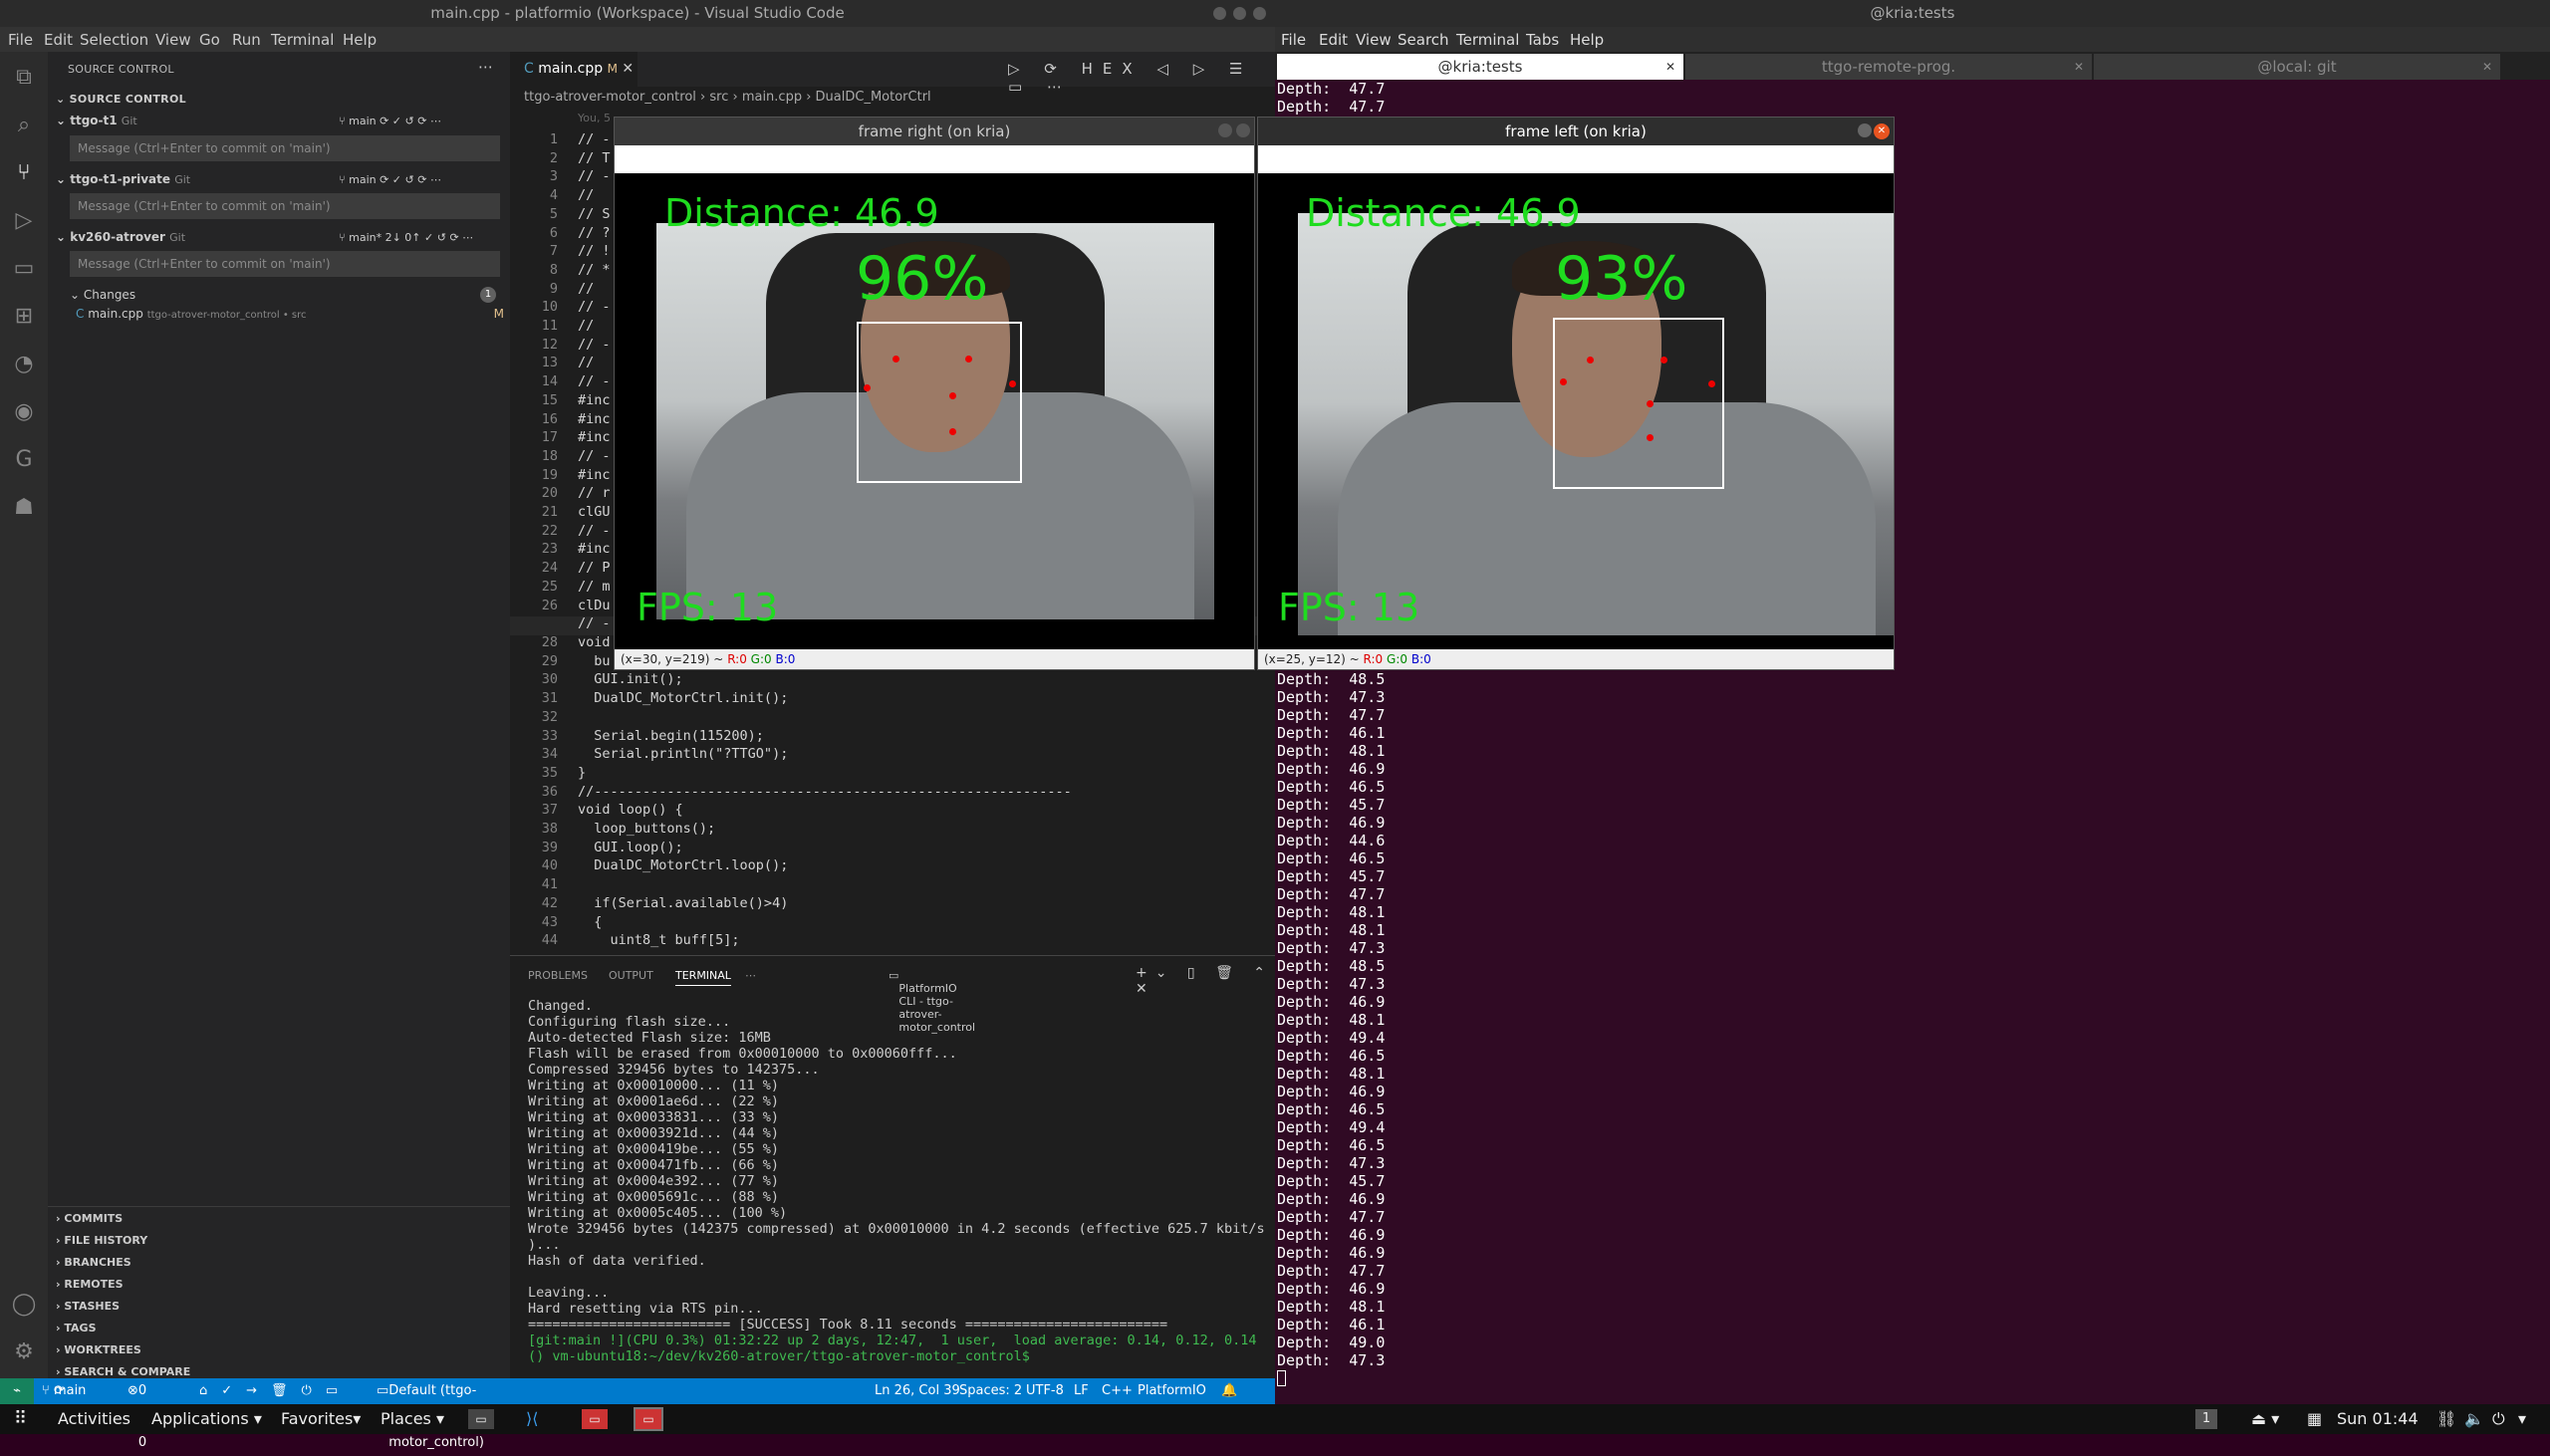  Describe the element at coordinates (595, 1419) in the screenshot. I see `frame-right-task-icon: ▭` at that location.